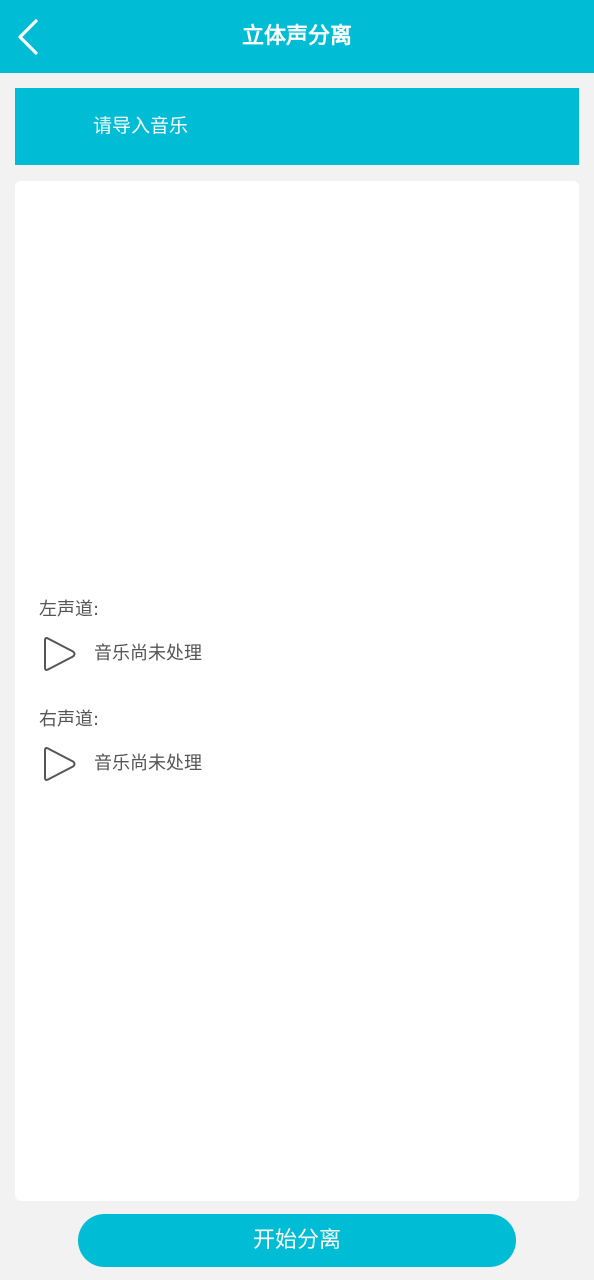  I want to click on right-channel-play-button, so click(60, 764).